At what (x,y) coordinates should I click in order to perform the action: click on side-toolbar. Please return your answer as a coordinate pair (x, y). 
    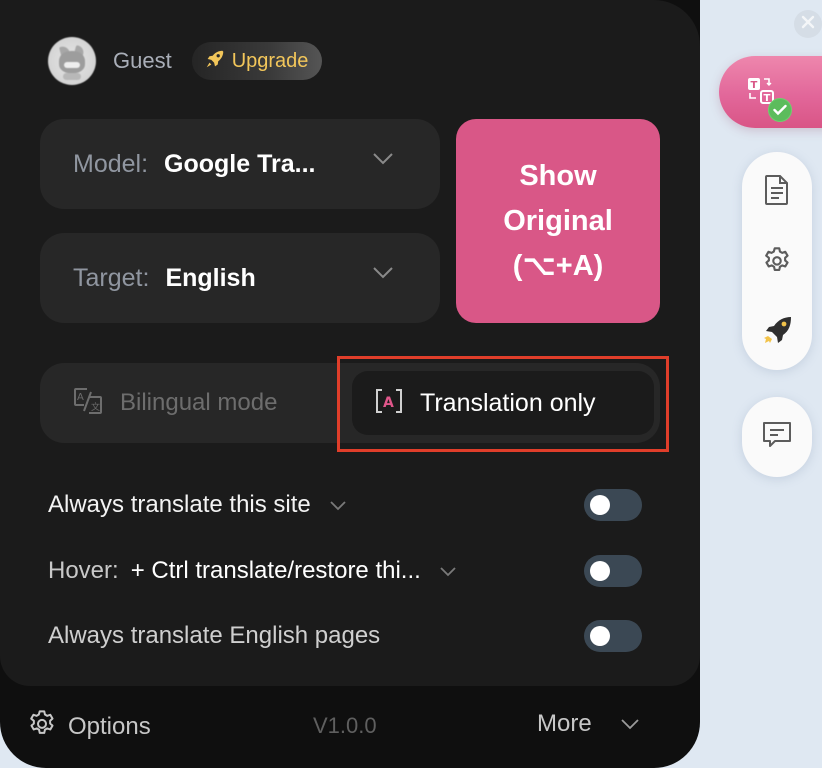
    Looking at the image, I should click on (777, 261).